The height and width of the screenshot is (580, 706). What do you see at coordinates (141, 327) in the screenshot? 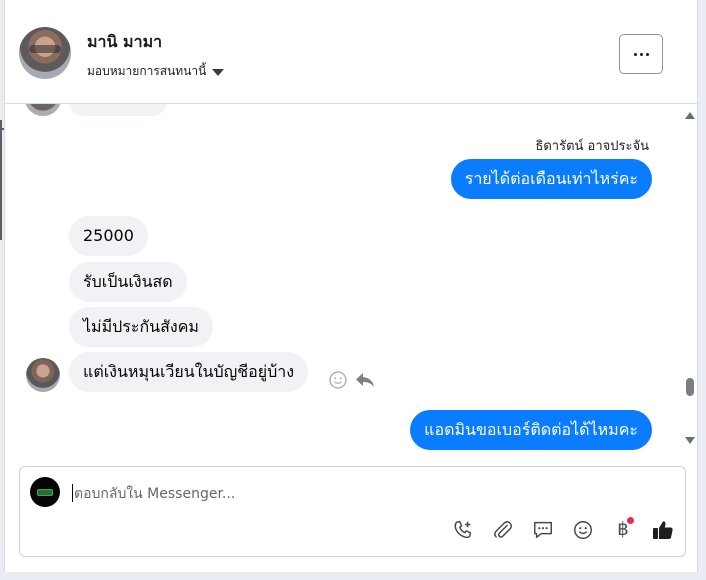
I see `incoming-message: ไม่มีประกันสังคม` at bounding box center [141, 327].